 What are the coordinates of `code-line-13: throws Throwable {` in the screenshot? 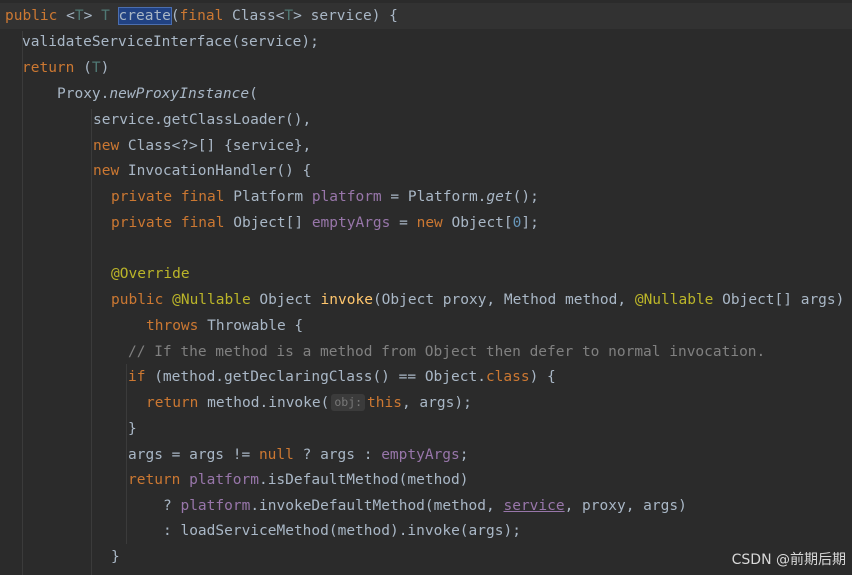 It's located at (426, 326).